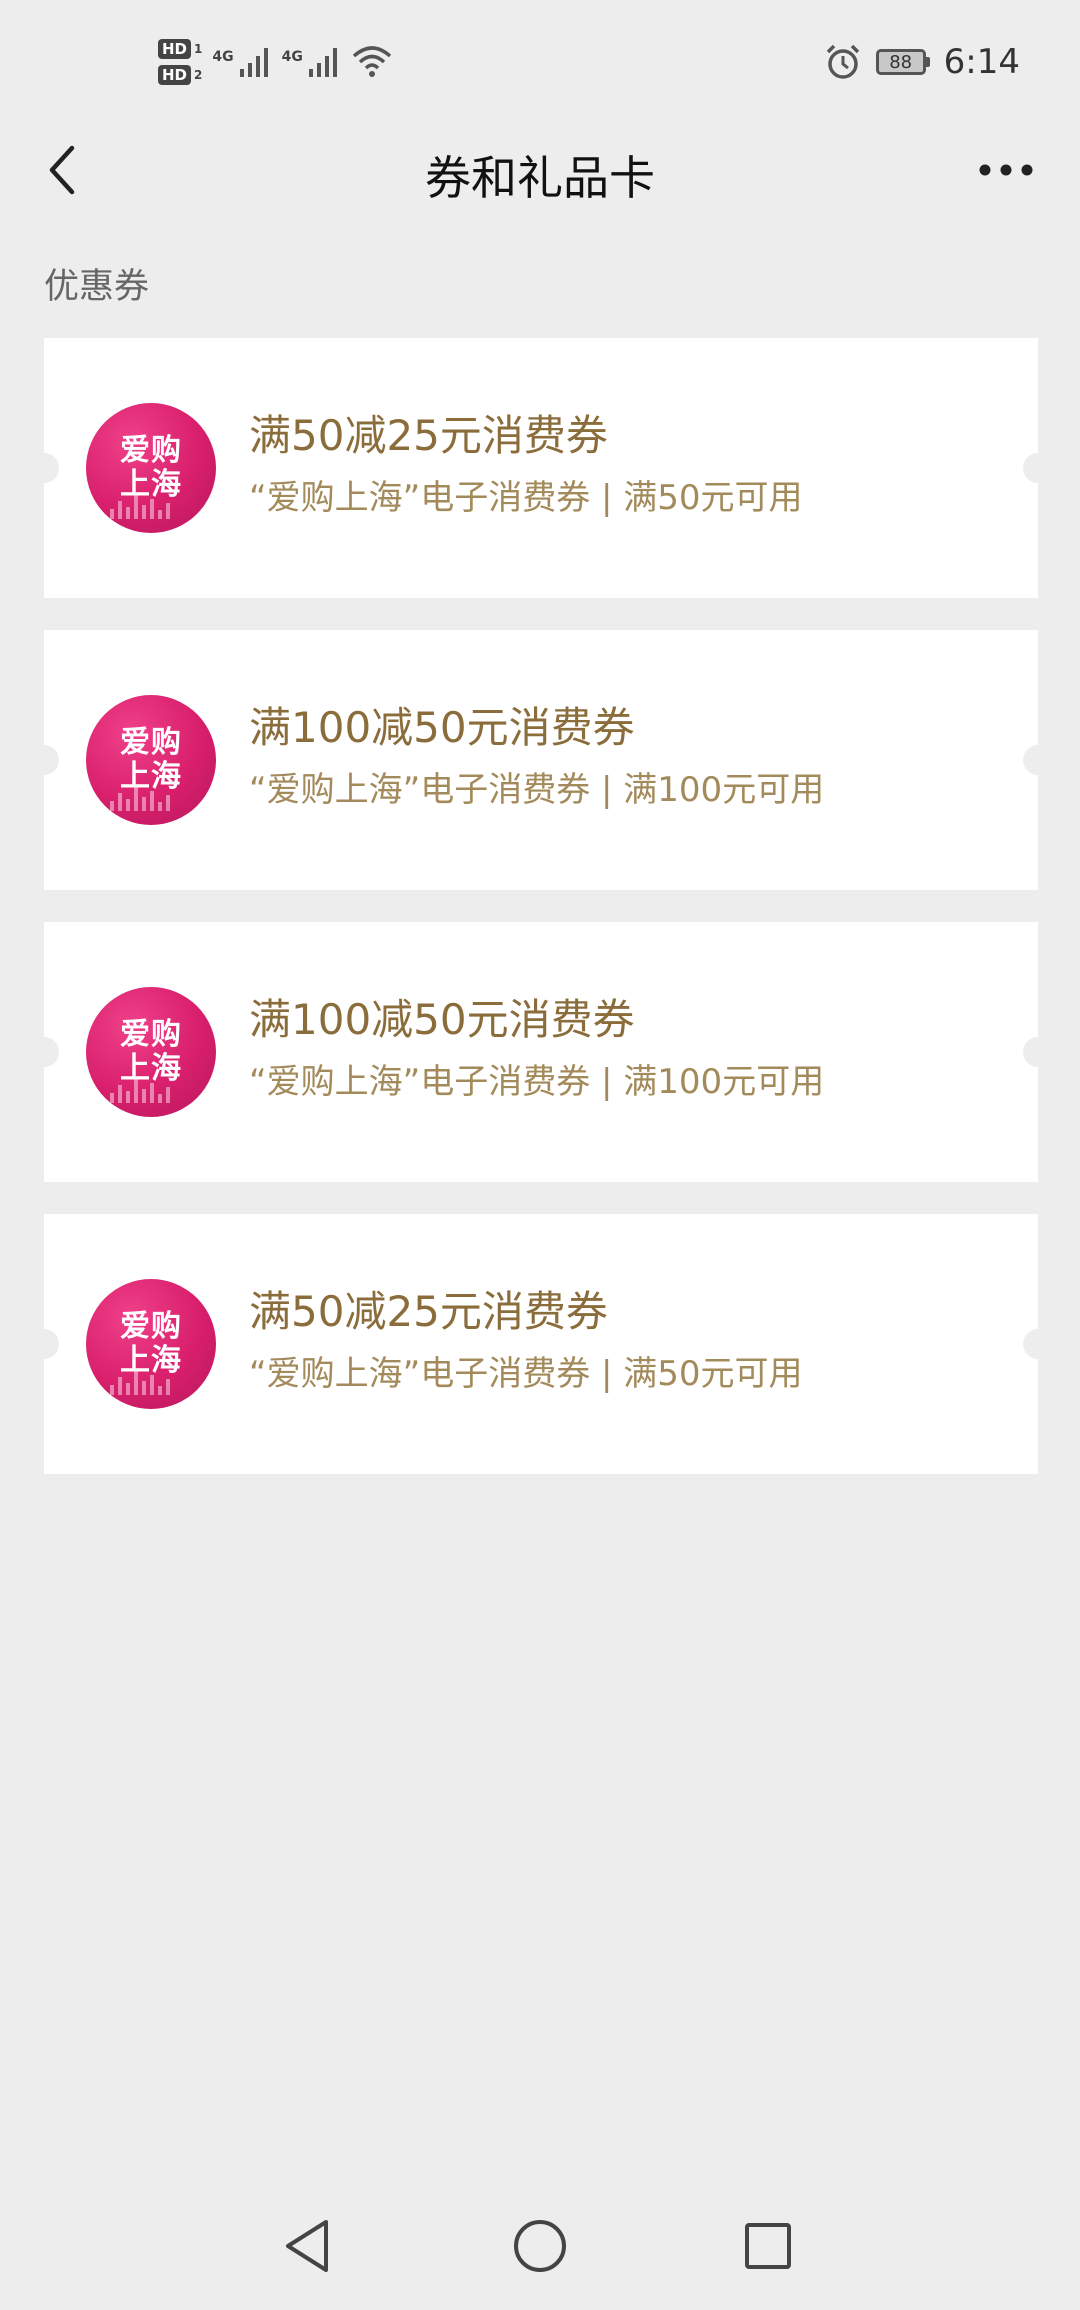 The width and height of the screenshot is (1080, 2310). Describe the element at coordinates (198, 49) in the screenshot. I see `hd-sim-number: 1` at that location.